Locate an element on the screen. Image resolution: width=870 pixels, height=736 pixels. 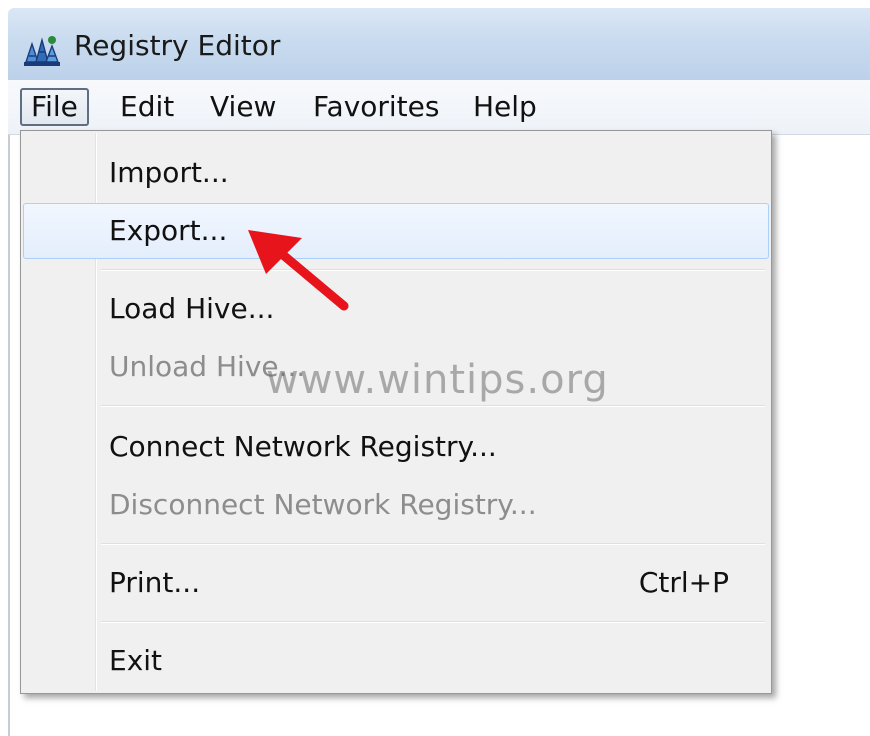
window-title: Registry Editor is located at coordinates (177, 45).